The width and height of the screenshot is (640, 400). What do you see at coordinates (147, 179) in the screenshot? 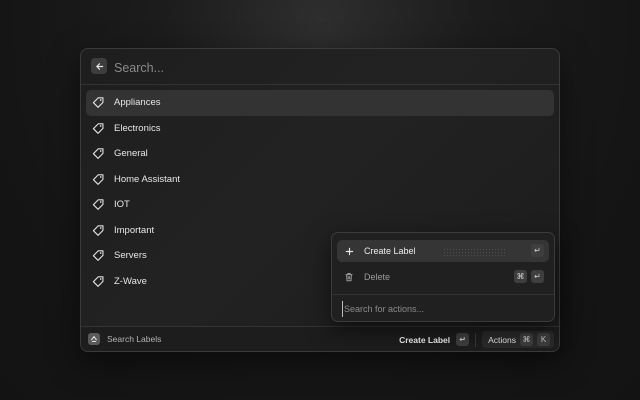
I see `list-item-label: Home Assistant` at bounding box center [147, 179].